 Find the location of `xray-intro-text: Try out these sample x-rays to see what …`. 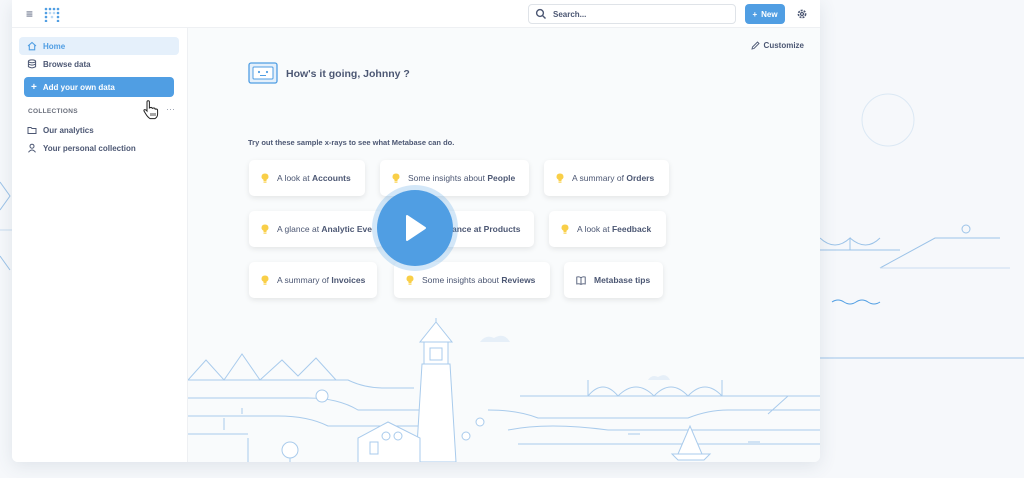

xray-intro-text: Try out these sample x-rays to see what … is located at coordinates (351, 142).